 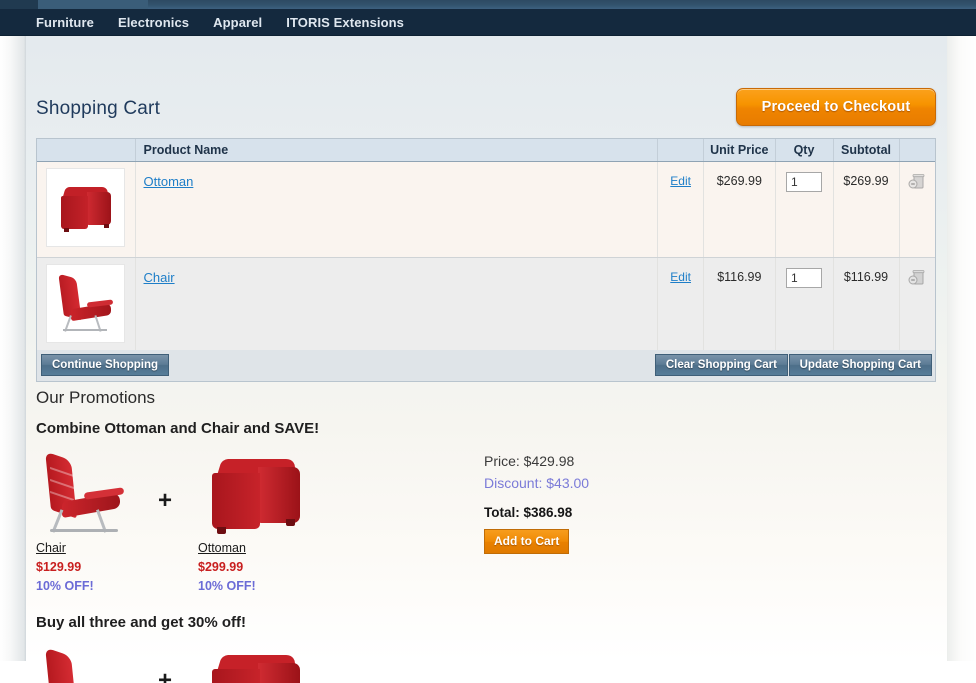 What do you see at coordinates (96, 397) in the screenshot?
I see `promotions-title: Our Promotions` at bounding box center [96, 397].